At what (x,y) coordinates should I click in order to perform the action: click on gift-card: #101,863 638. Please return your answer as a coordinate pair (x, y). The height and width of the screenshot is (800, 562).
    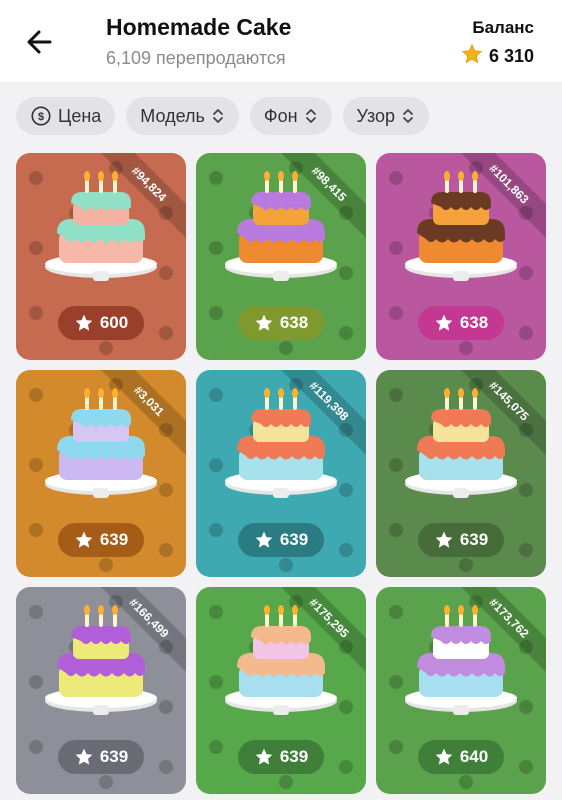
    Looking at the image, I should click on (461, 256).